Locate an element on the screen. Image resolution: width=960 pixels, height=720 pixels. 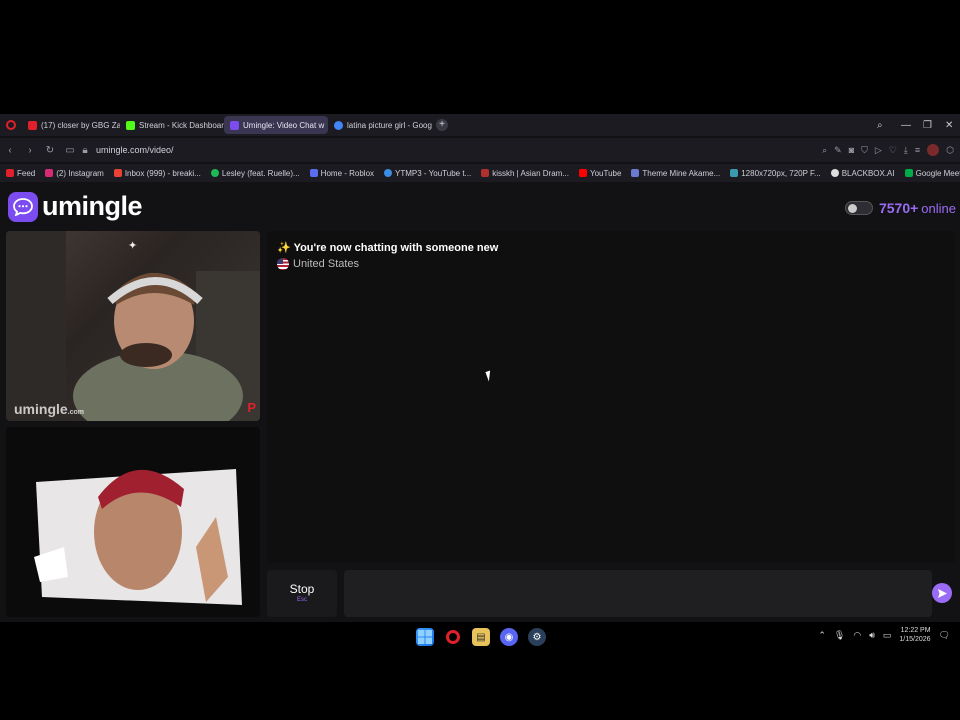
edit-icon: ✎ is located at coordinates (838, 150).